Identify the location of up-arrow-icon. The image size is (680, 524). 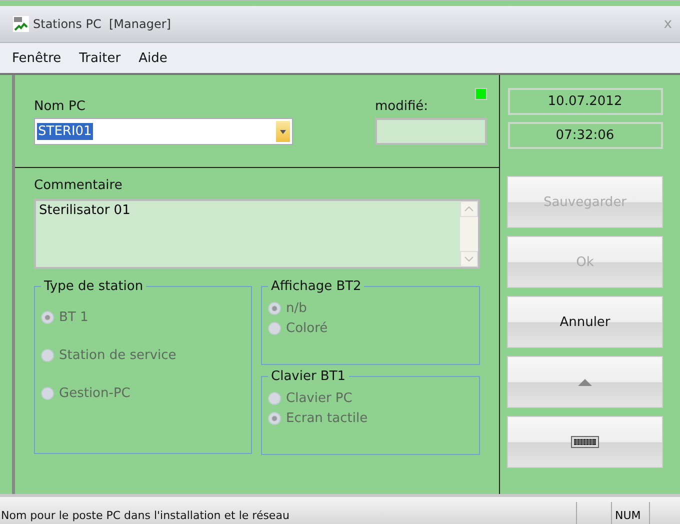
(585, 382).